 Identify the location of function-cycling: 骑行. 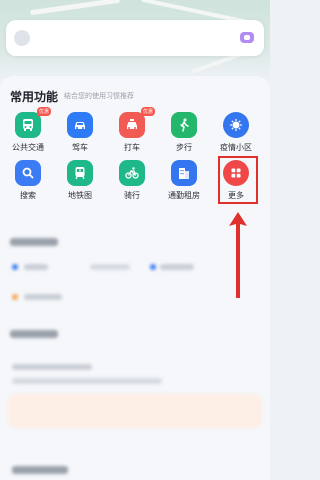
(132, 180).